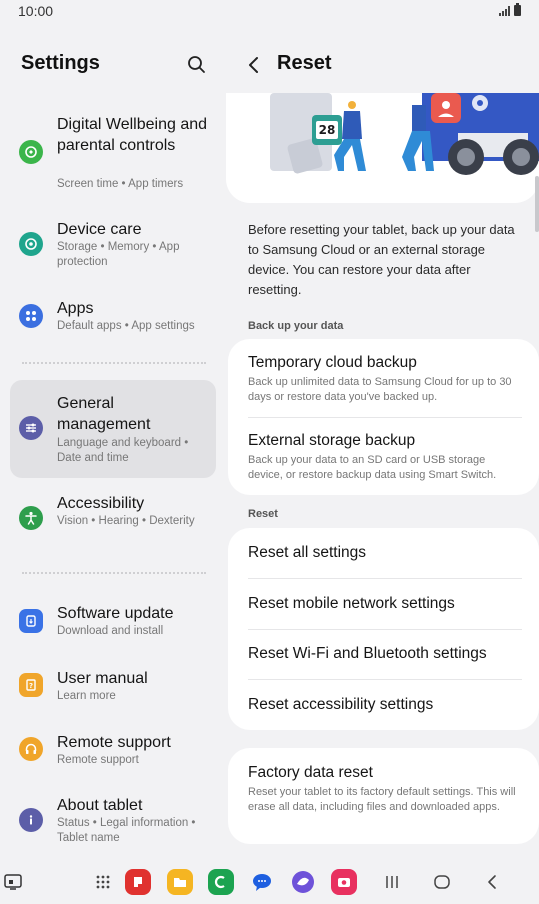 This screenshot has width=539, height=904. Describe the element at coordinates (382, 148) in the screenshot. I see `reset-illustration: 28` at that location.